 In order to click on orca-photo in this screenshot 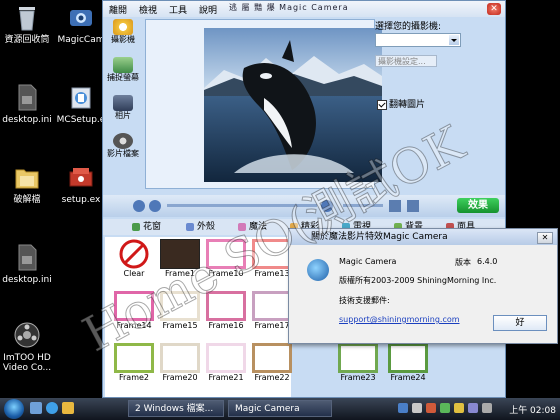, I will do `click(293, 105)`.